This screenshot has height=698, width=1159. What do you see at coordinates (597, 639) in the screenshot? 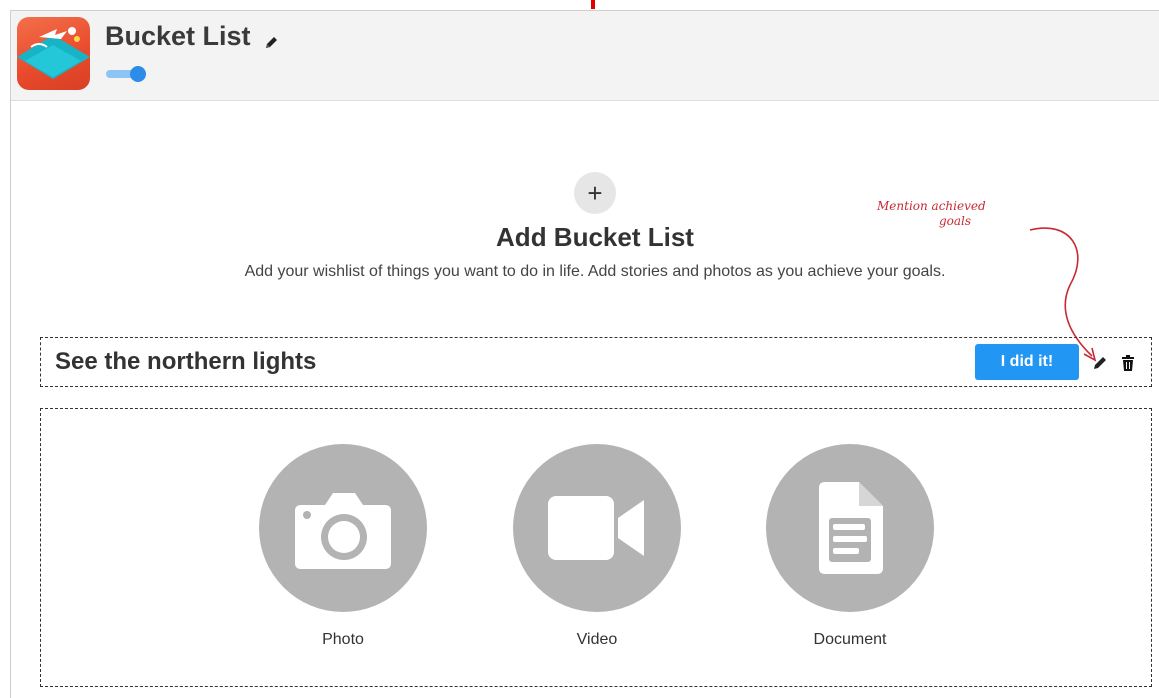
I see `media-label: Video` at bounding box center [597, 639].